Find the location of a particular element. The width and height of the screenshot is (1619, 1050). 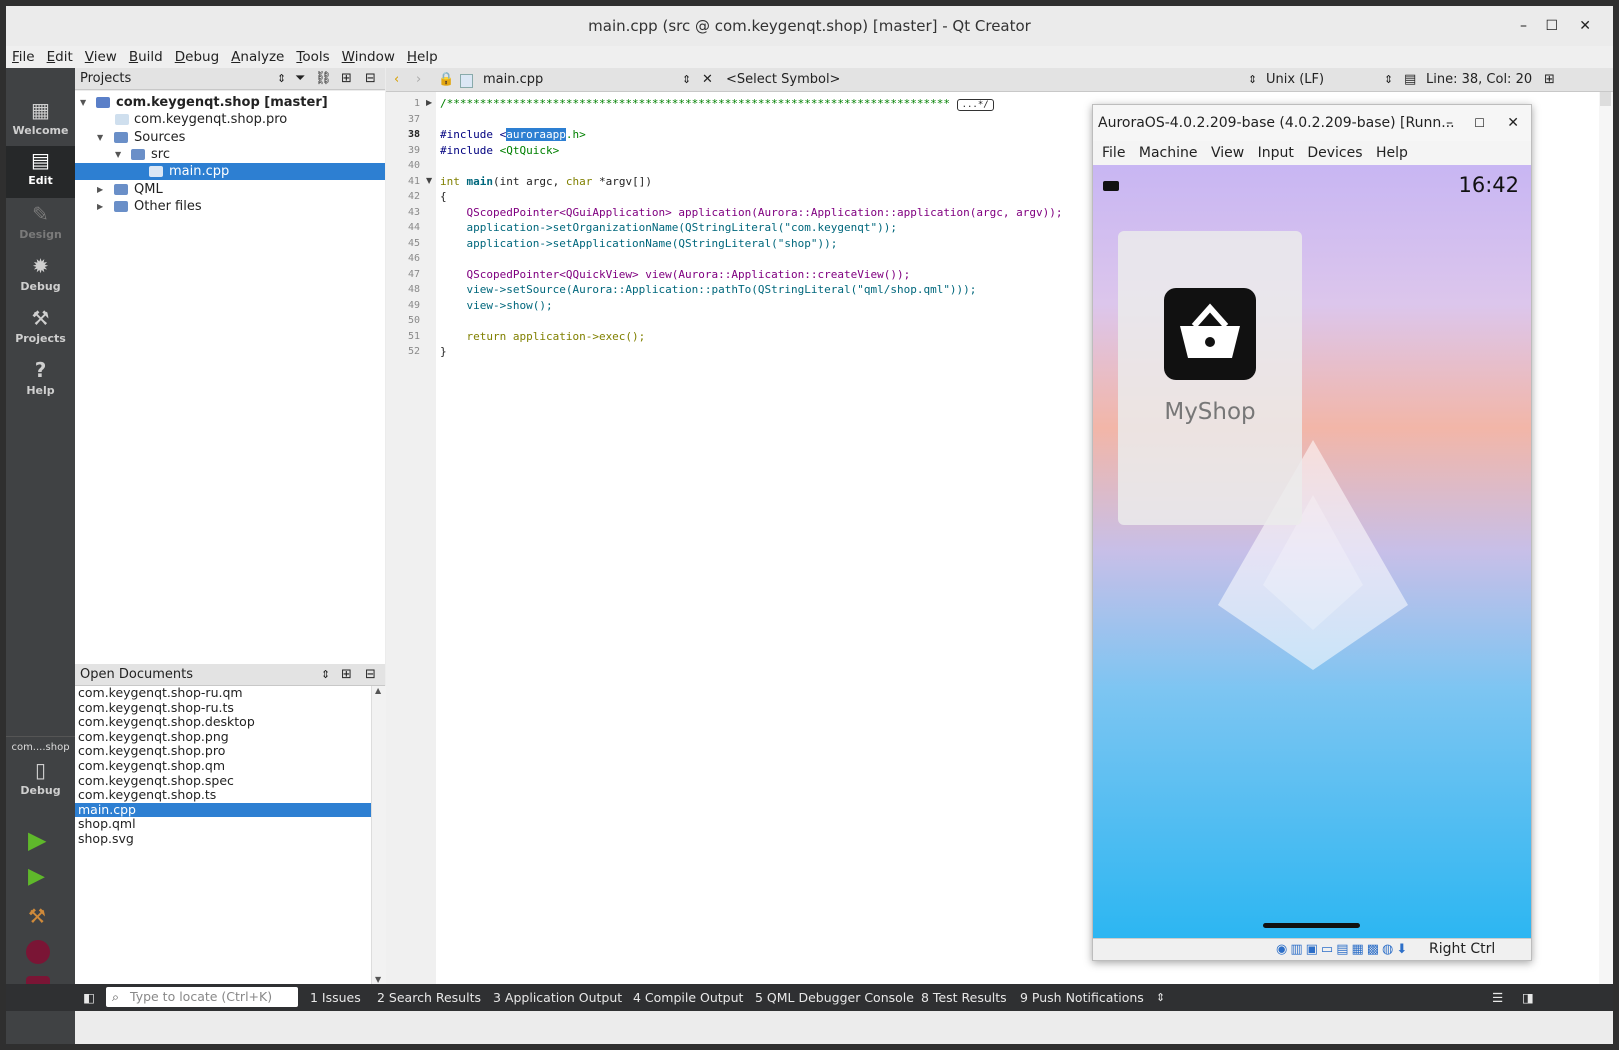

filter-icon: ⏷ is located at coordinates (300, 79).